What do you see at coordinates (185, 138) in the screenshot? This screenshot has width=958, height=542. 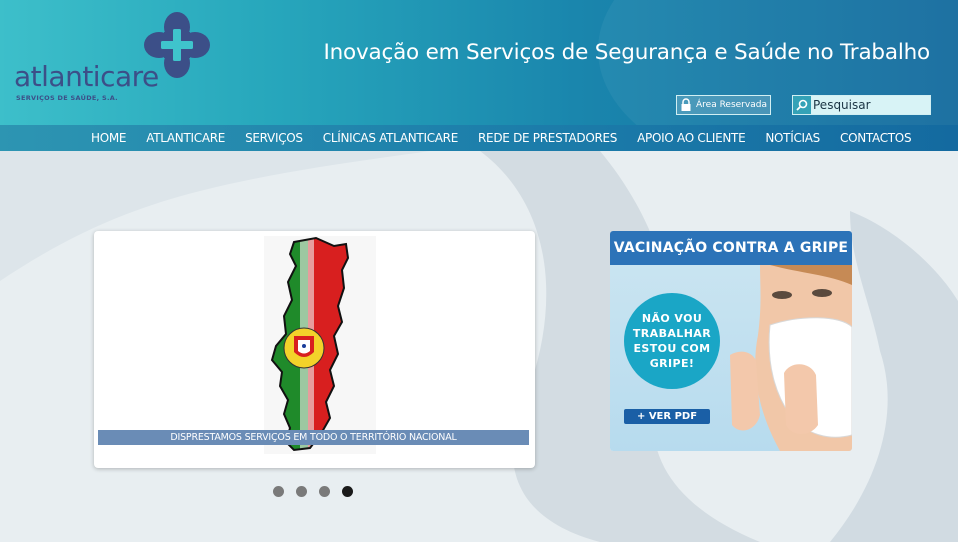 I see `nav-item-atlanticare: ATLANTICARE` at bounding box center [185, 138].